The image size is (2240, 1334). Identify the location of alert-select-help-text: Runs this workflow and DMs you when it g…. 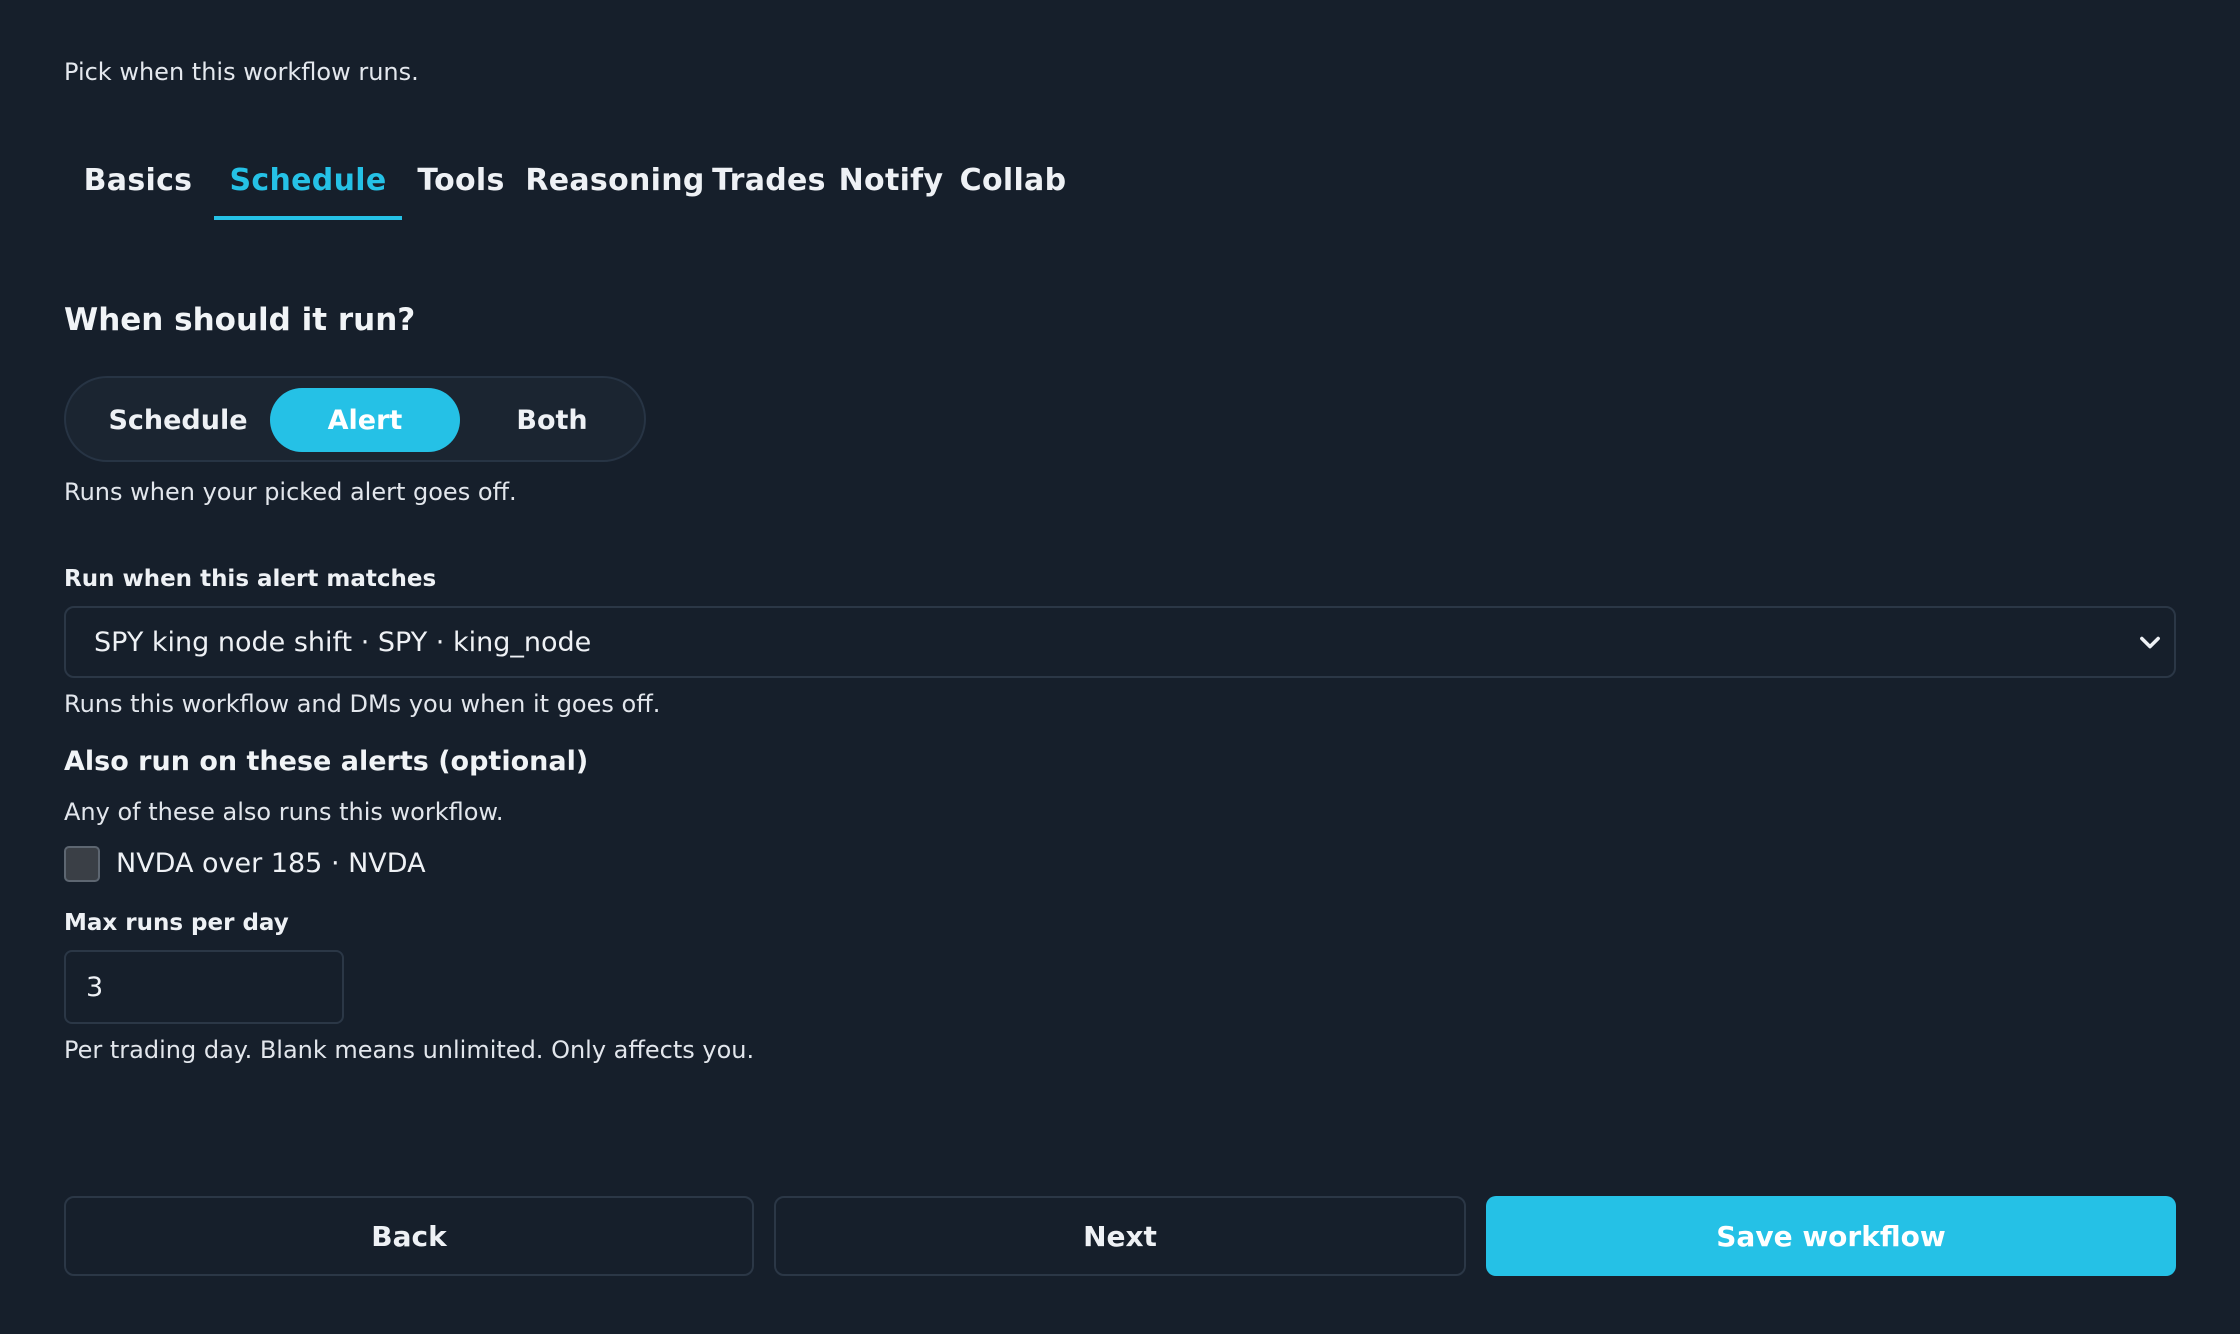
(362, 704).